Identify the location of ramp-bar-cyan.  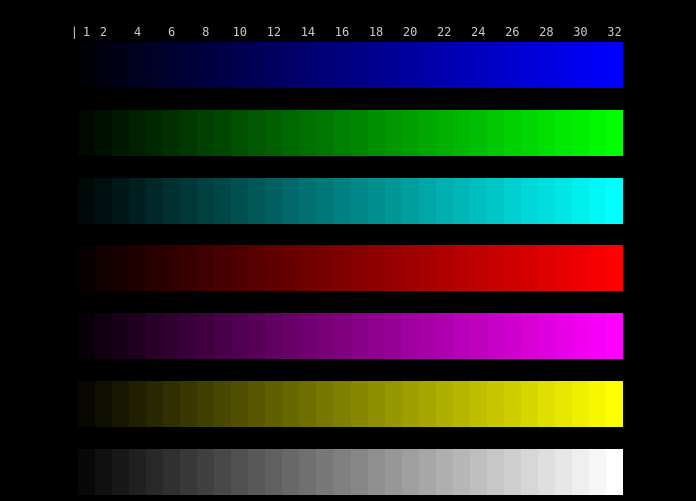
(350, 200).